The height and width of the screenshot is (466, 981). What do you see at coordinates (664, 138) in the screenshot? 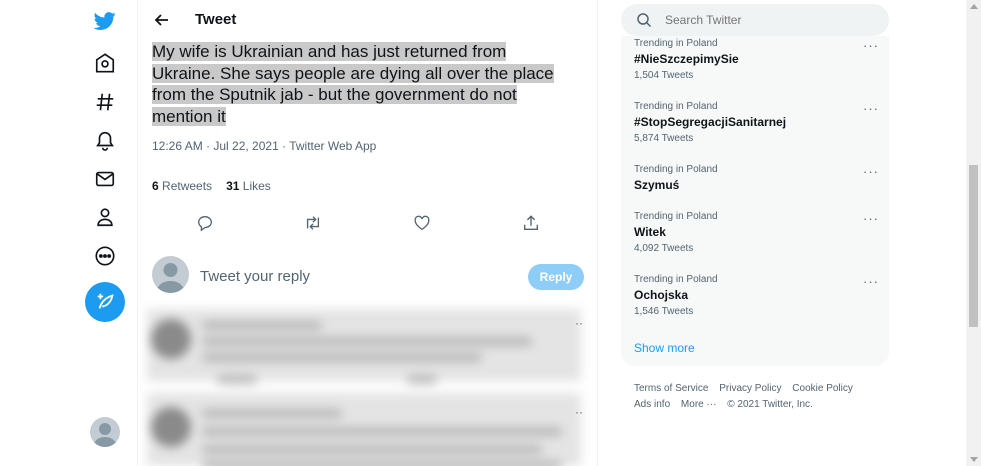
I see `trend-count: 5,874 Tweets` at bounding box center [664, 138].